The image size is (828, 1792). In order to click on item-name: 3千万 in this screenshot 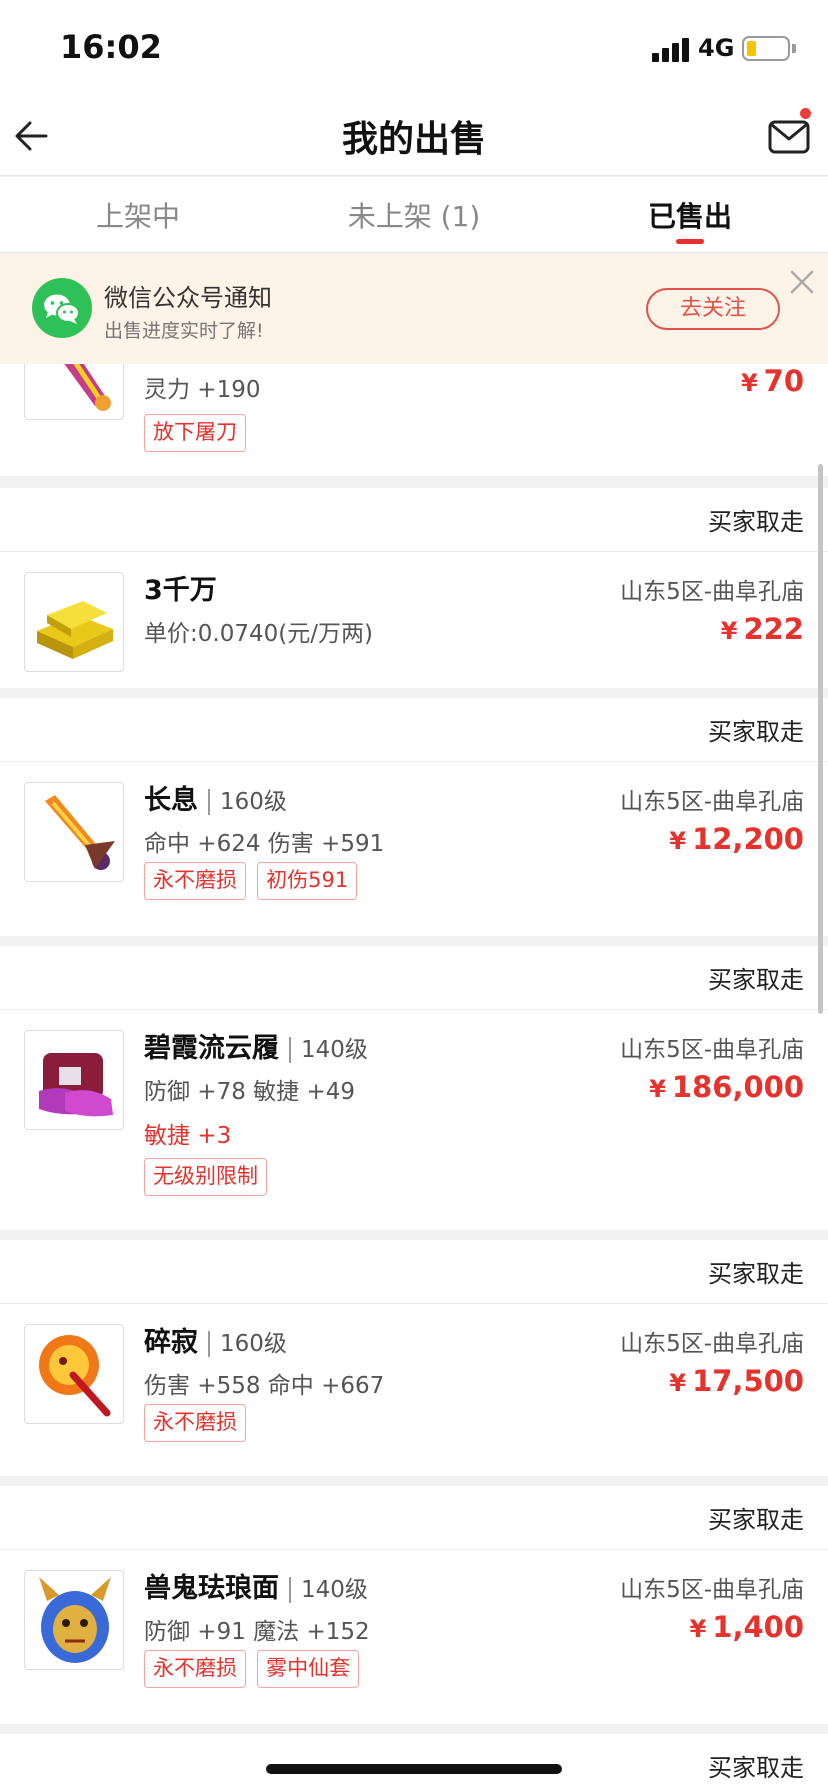, I will do `click(180, 590)`.